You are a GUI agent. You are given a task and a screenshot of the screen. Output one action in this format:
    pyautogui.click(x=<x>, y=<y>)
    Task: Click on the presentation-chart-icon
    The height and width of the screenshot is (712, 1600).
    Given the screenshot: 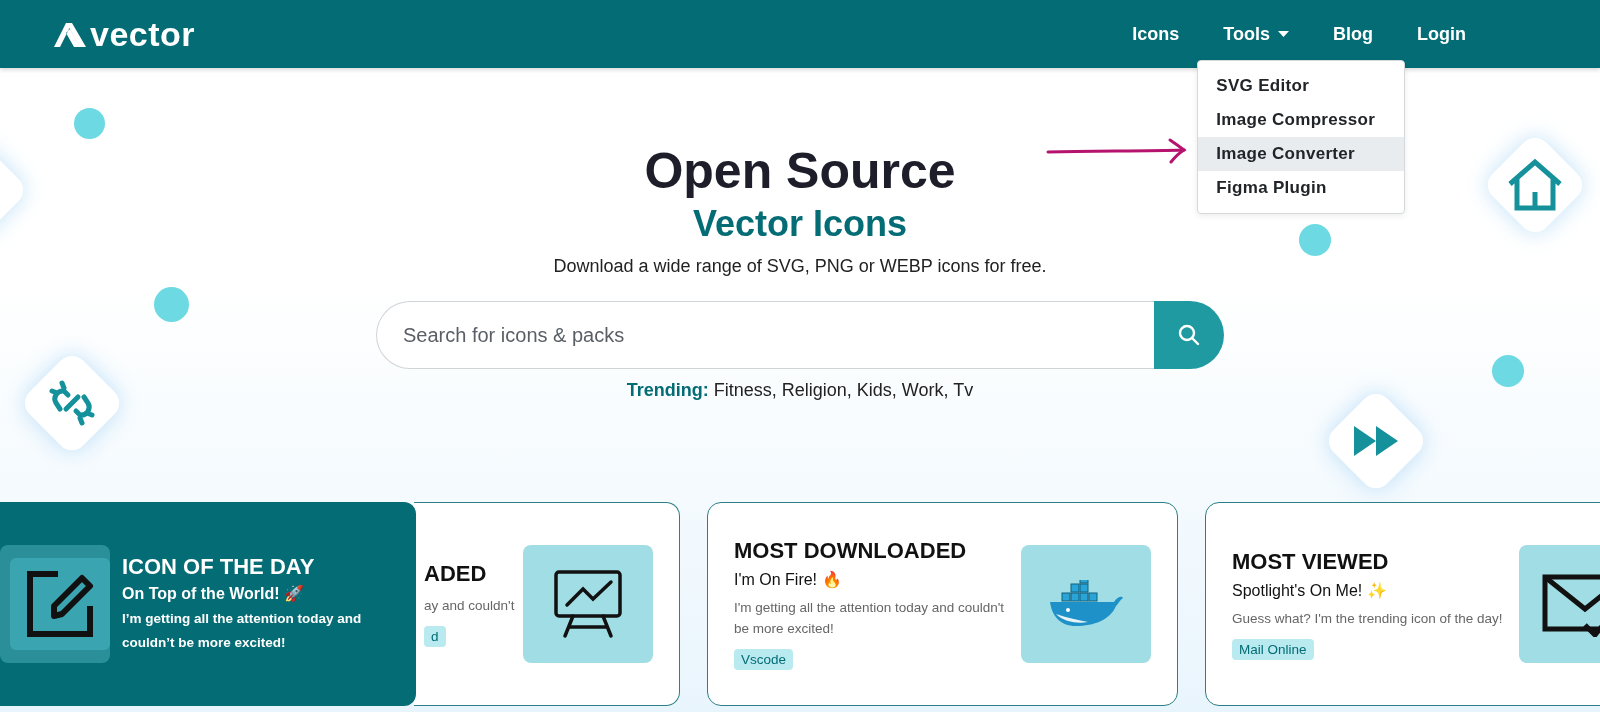 What is the action you would take?
    pyautogui.click(x=588, y=604)
    